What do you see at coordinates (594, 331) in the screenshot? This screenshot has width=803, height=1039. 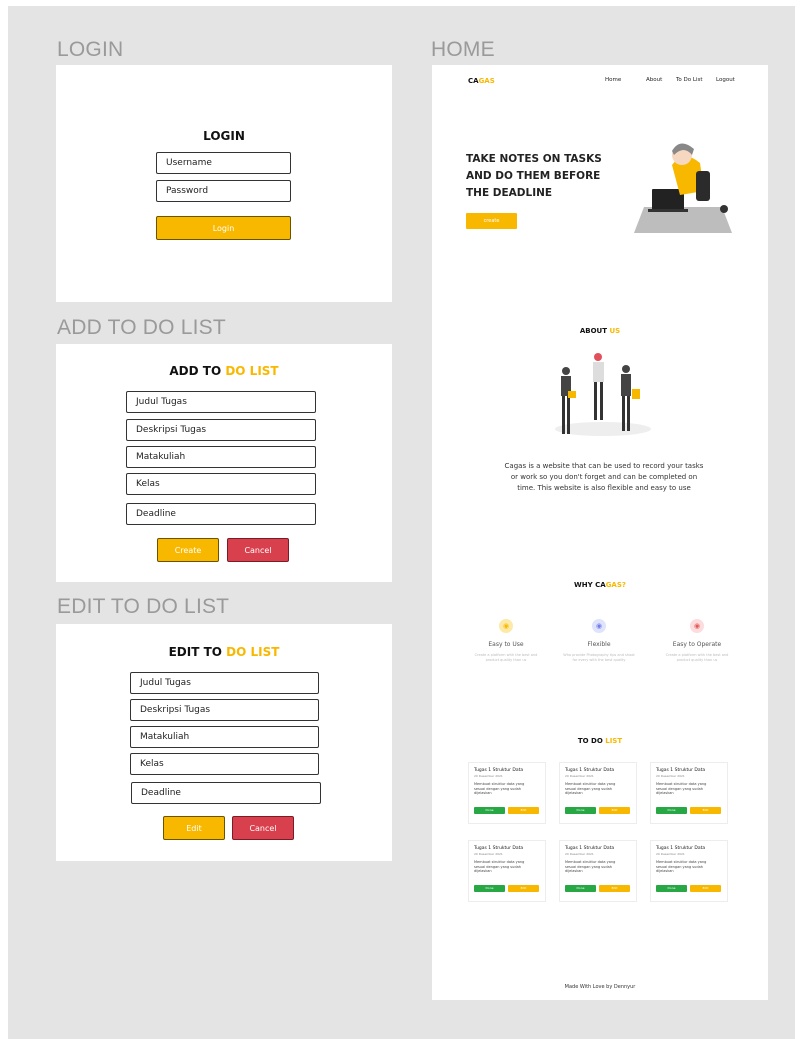 I see `about-heading-main: ABOUT` at bounding box center [594, 331].